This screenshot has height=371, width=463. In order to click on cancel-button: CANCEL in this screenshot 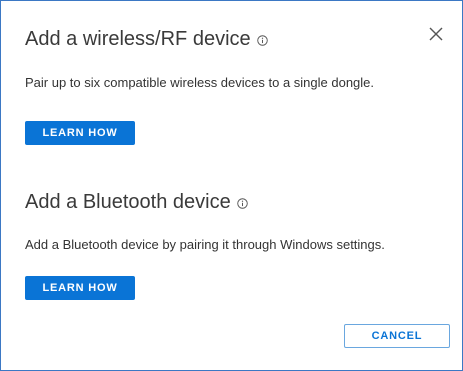, I will do `click(397, 336)`.